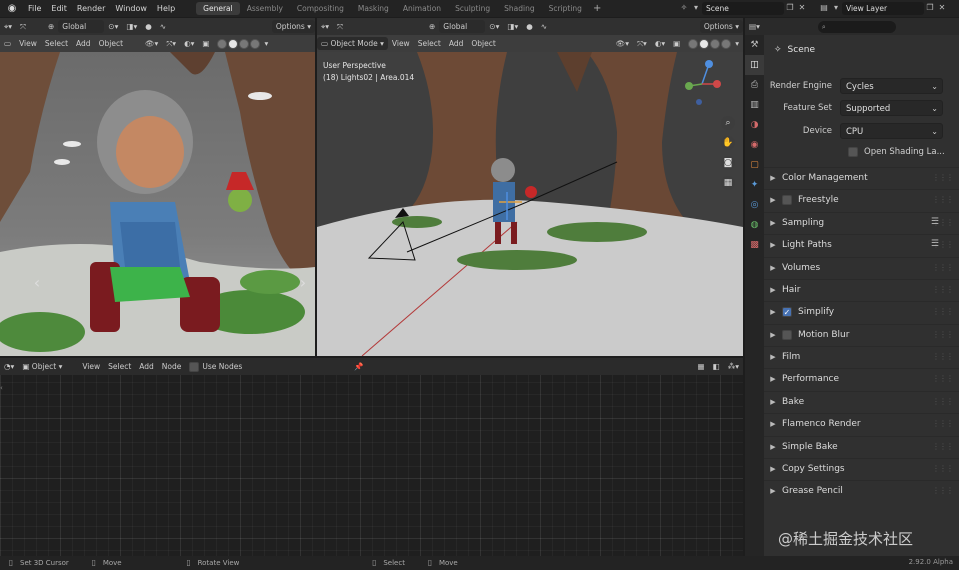 The image size is (959, 570). Describe the element at coordinates (320, 8) in the screenshot. I see `tab-compositing: Compositing` at that location.